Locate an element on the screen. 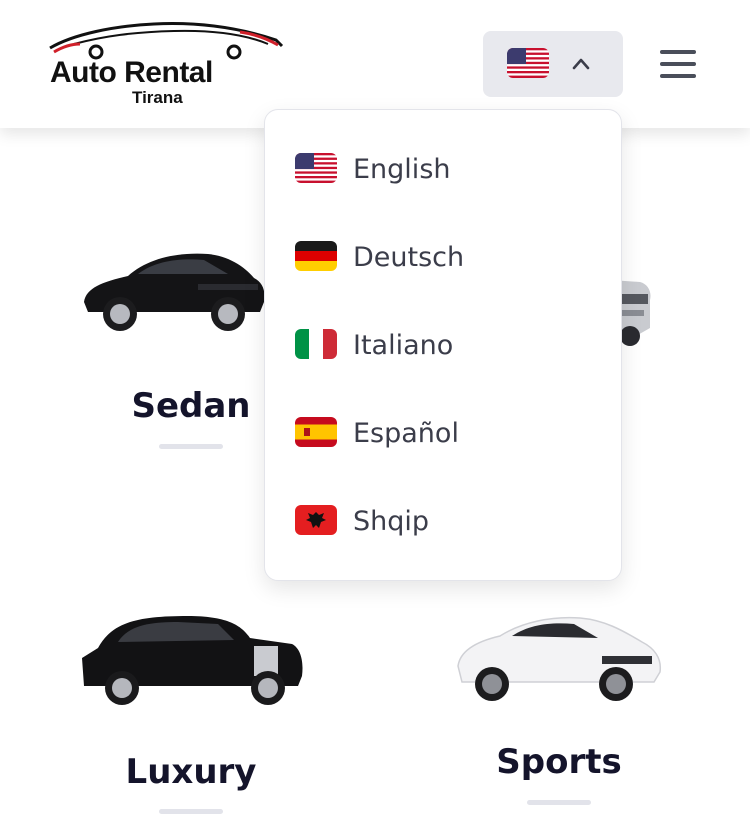 The width and height of the screenshot is (750, 831). sedan-car-image is located at coordinates (174, 292).